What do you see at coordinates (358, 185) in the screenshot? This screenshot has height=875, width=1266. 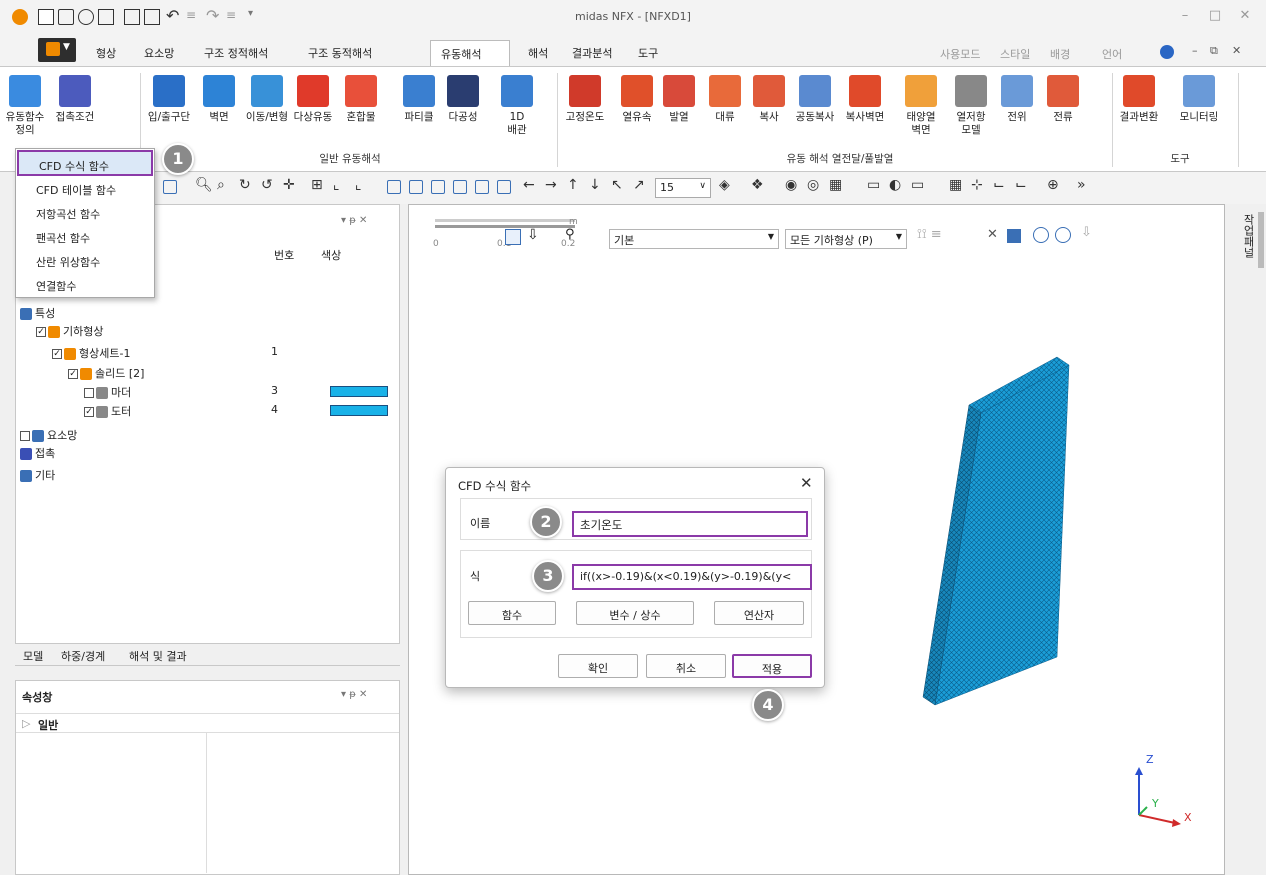 I see `axis2-icon: ⌞` at bounding box center [358, 185].